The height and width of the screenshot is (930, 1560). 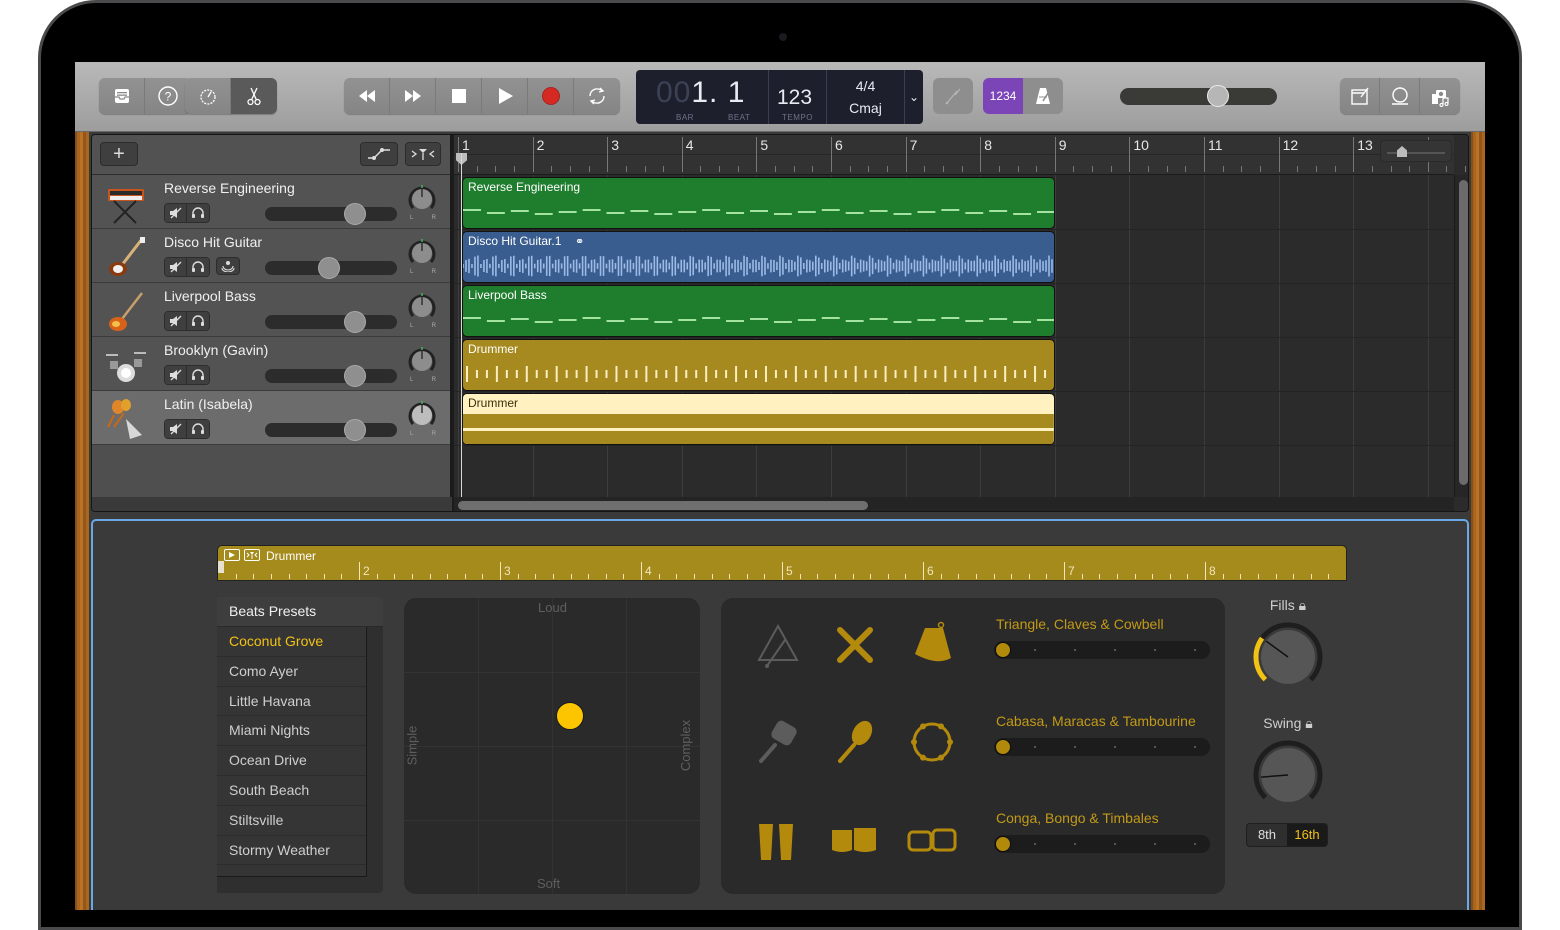 What do you see at coordinates (291, 642) in the screenshot?
I see `preset-item: Coconut Grove` at bounding box center [291, 642].